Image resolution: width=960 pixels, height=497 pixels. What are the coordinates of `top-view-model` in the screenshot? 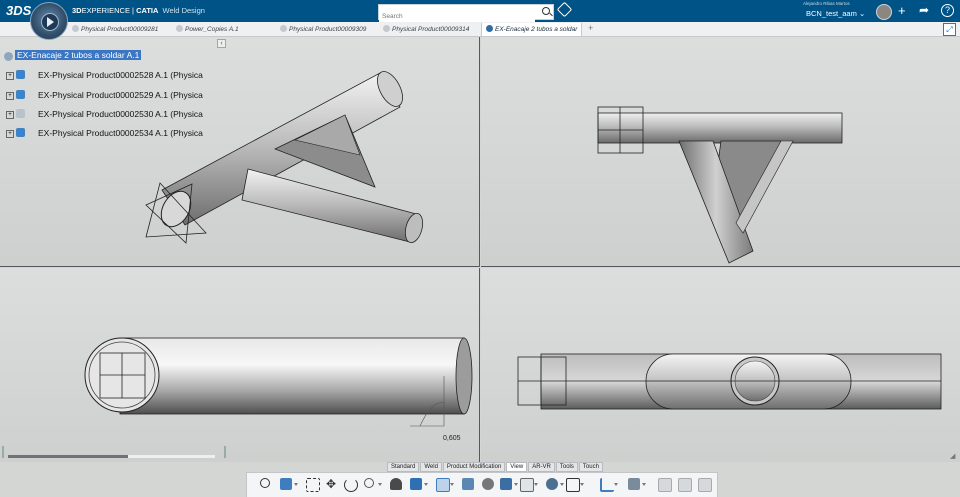 It's located at (729, 381).